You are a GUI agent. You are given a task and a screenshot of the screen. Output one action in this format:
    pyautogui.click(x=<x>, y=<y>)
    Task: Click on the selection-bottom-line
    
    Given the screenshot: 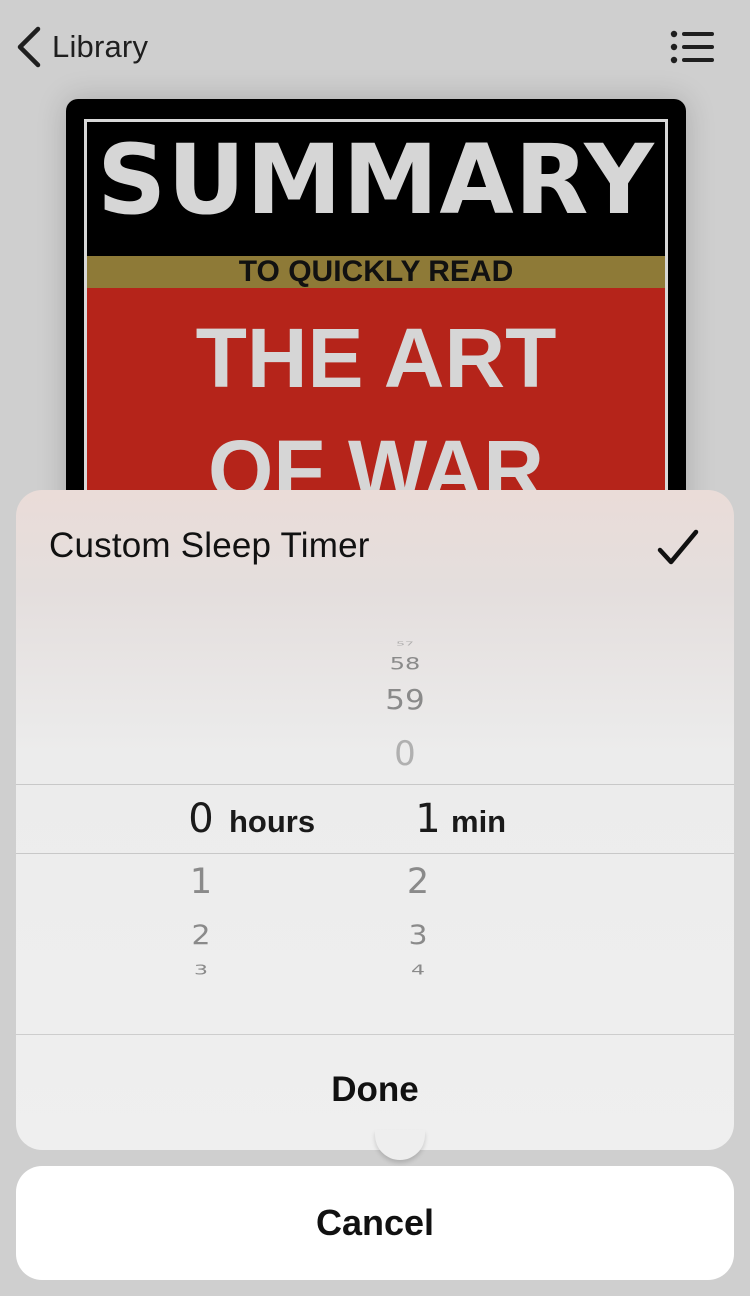 What is the action you would take?
    pyautogui.click(x=375, y=853)
    